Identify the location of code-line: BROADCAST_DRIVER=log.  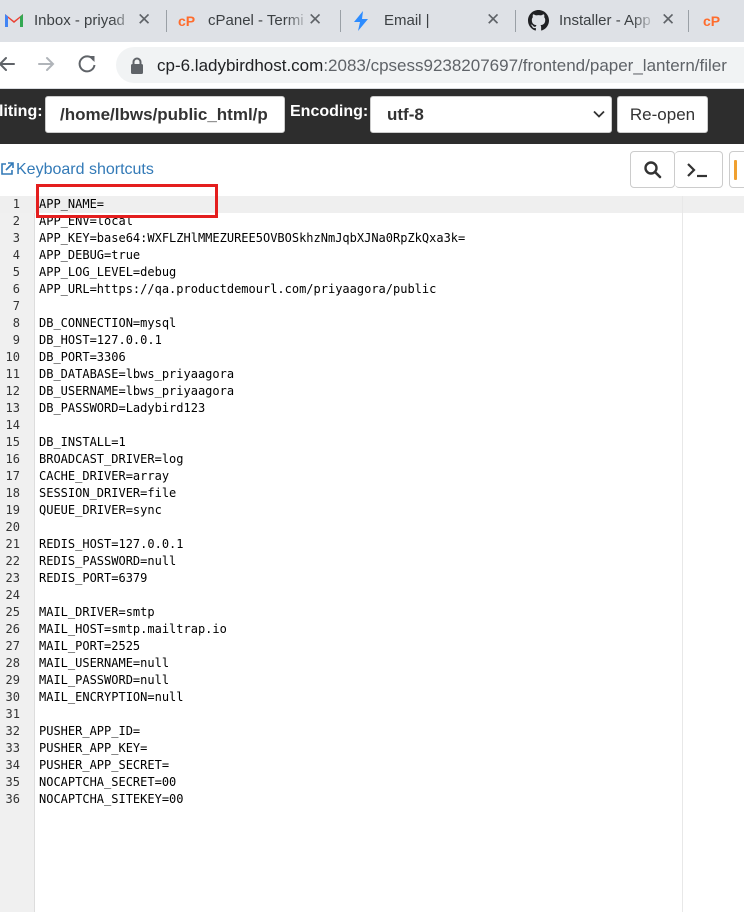
(111, 459).